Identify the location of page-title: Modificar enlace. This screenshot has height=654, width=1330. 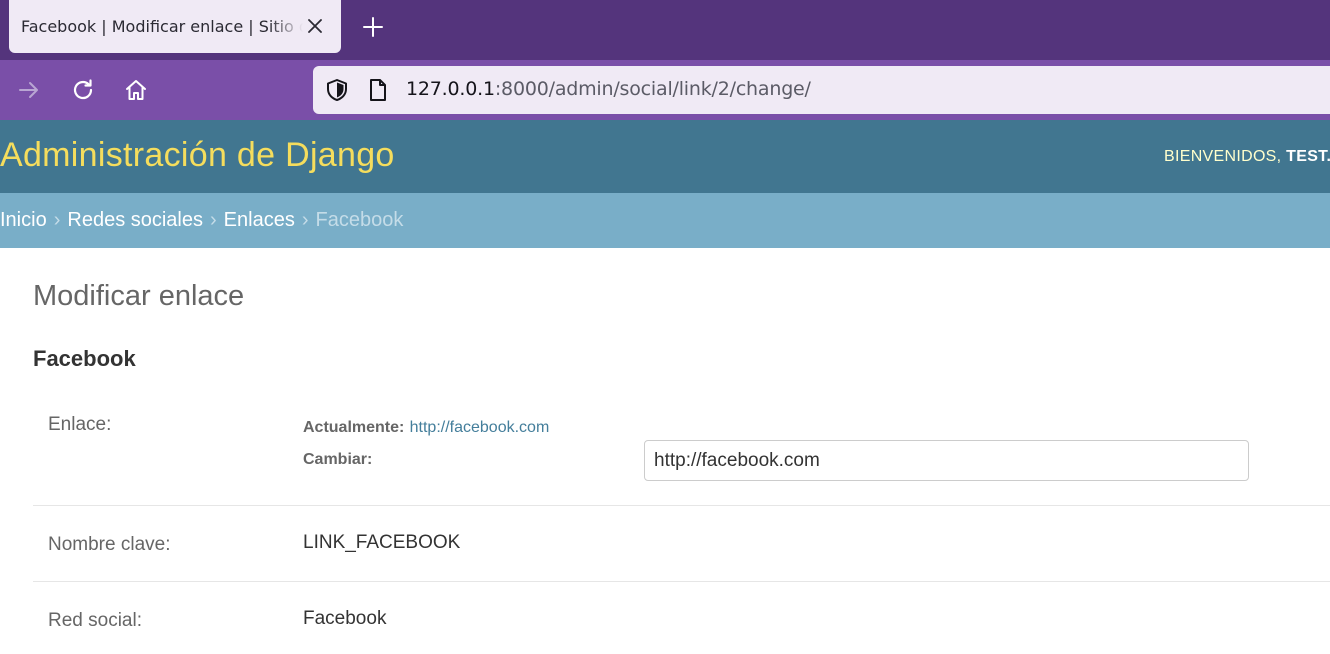
(139, 296).